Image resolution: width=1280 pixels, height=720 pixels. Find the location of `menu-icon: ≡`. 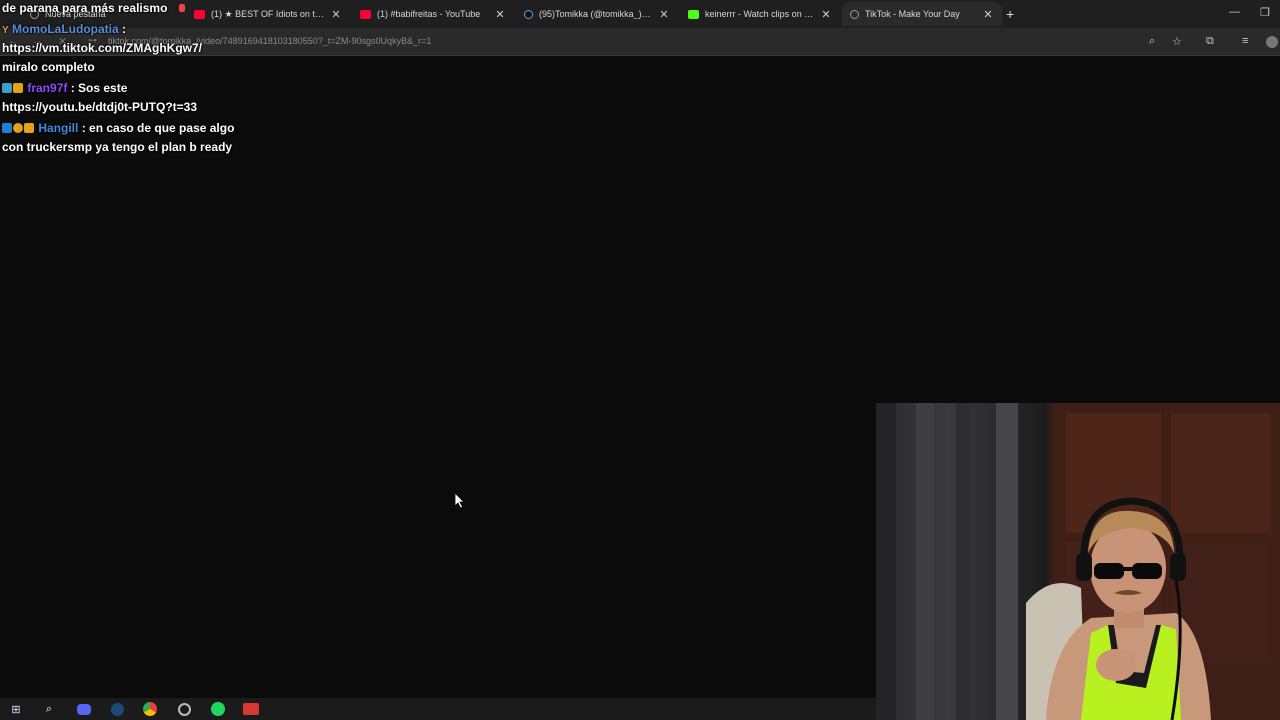

menu-icon: ≡ is located at coordinates (1245, 41).